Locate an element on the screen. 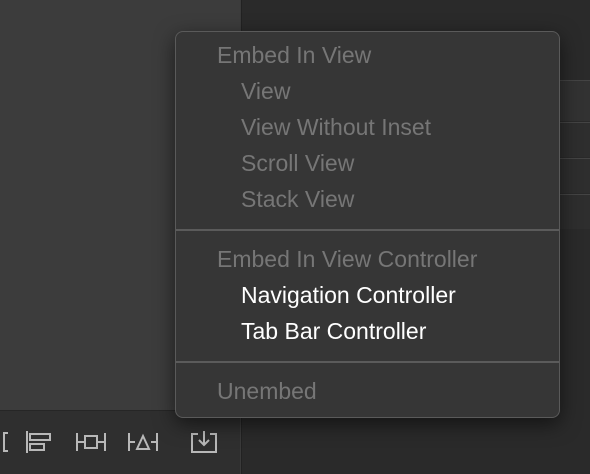 The height and width of the screenshot is (474, 590). menu-item-view: View is located at coordinates (266, 91).